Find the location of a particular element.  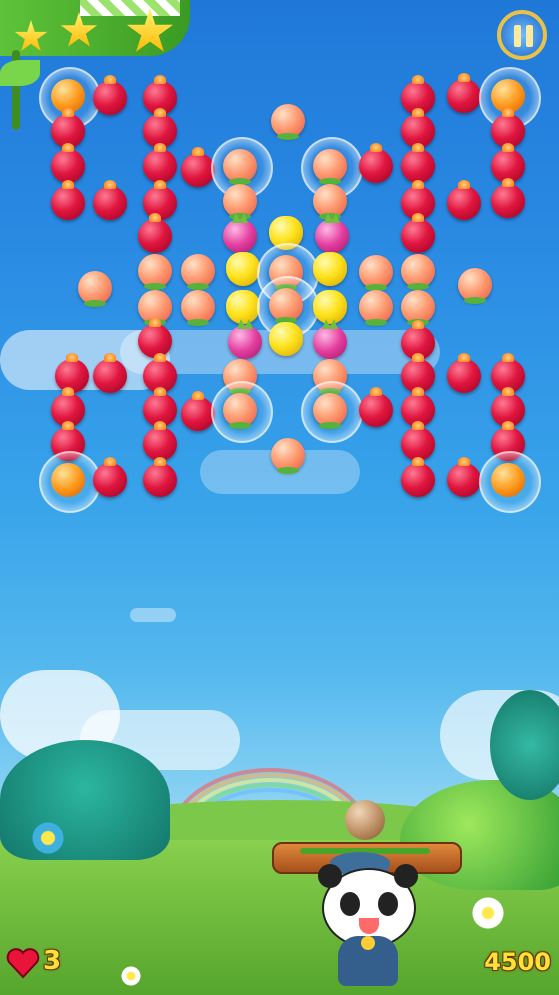

heart-icon is located at coordinates (23, 963).